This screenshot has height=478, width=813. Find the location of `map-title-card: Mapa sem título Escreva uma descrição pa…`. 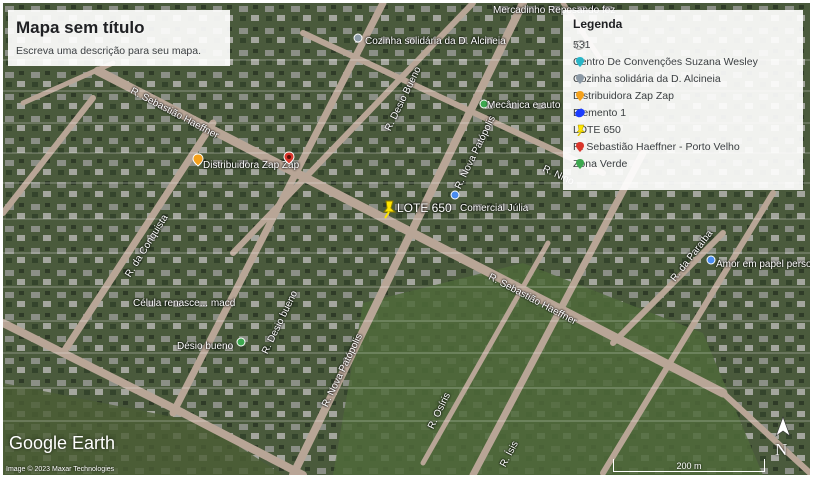

map-title-card: Mapa sem título Escreva uma descrição pa… is located at coordinates (119, 38).